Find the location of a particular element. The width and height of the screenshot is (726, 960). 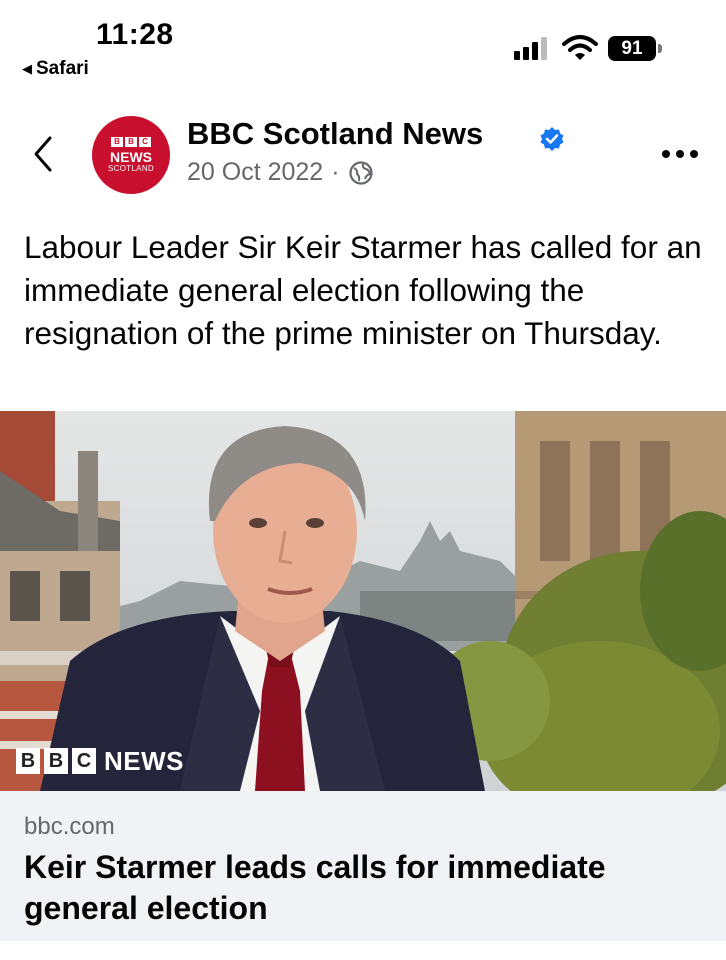

link-domain: bbc.com is located at coordinates (69, 826).